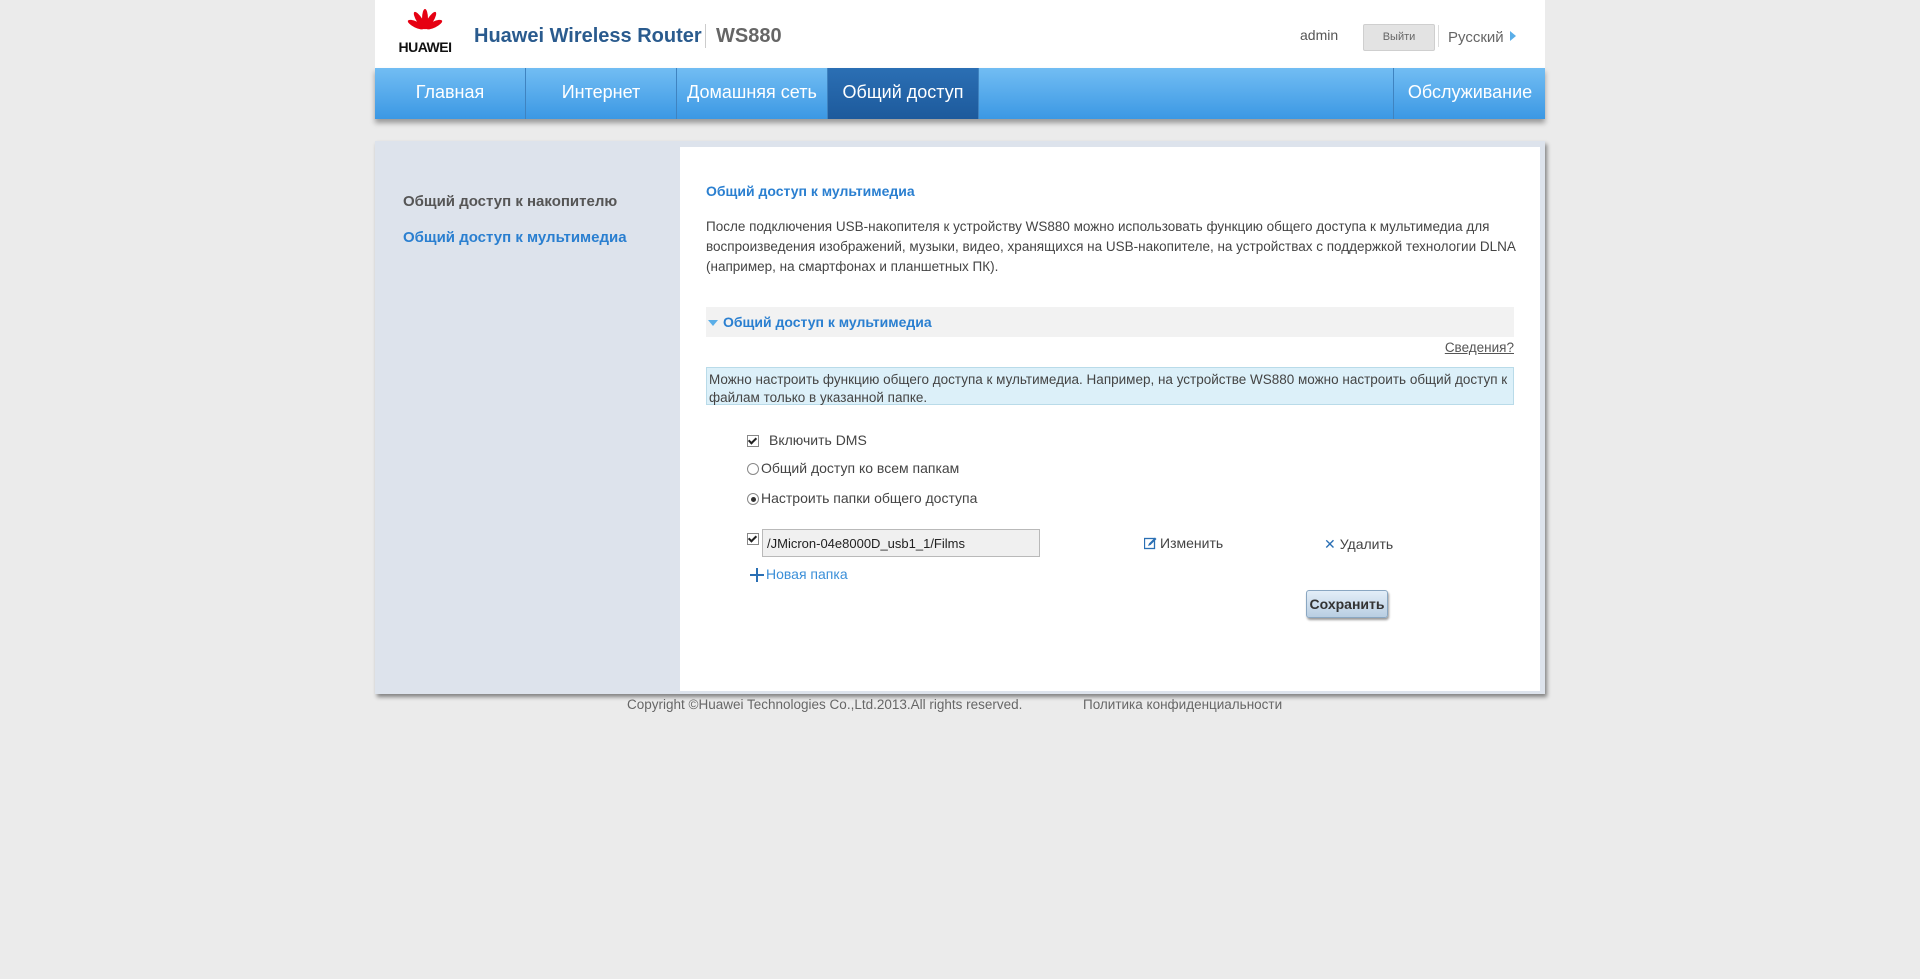  What do you see at coordinates (425, 32) in the screenshot?
I see `huawei-logo: HUAWEI` at bounding box center [425, 32].